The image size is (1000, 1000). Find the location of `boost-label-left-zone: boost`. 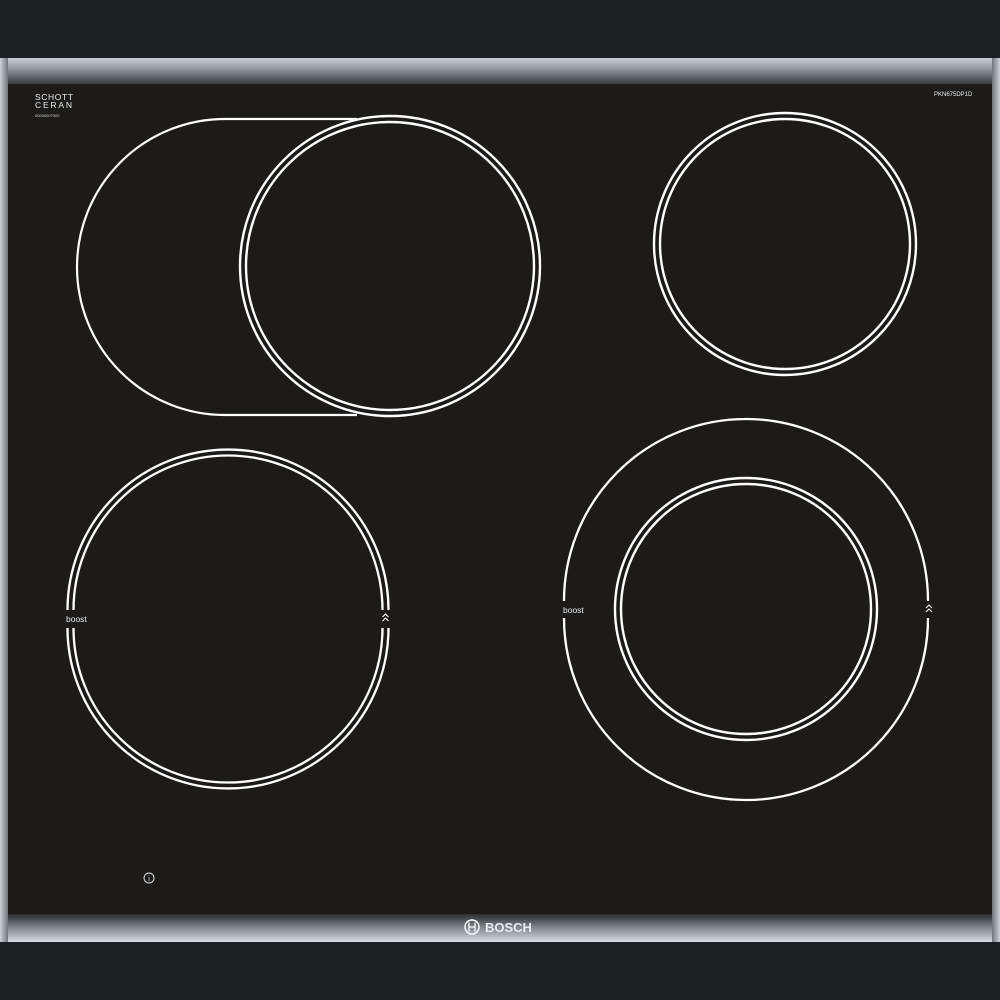

boost-label-left-zone: boost is located at coordinates (76, 619).